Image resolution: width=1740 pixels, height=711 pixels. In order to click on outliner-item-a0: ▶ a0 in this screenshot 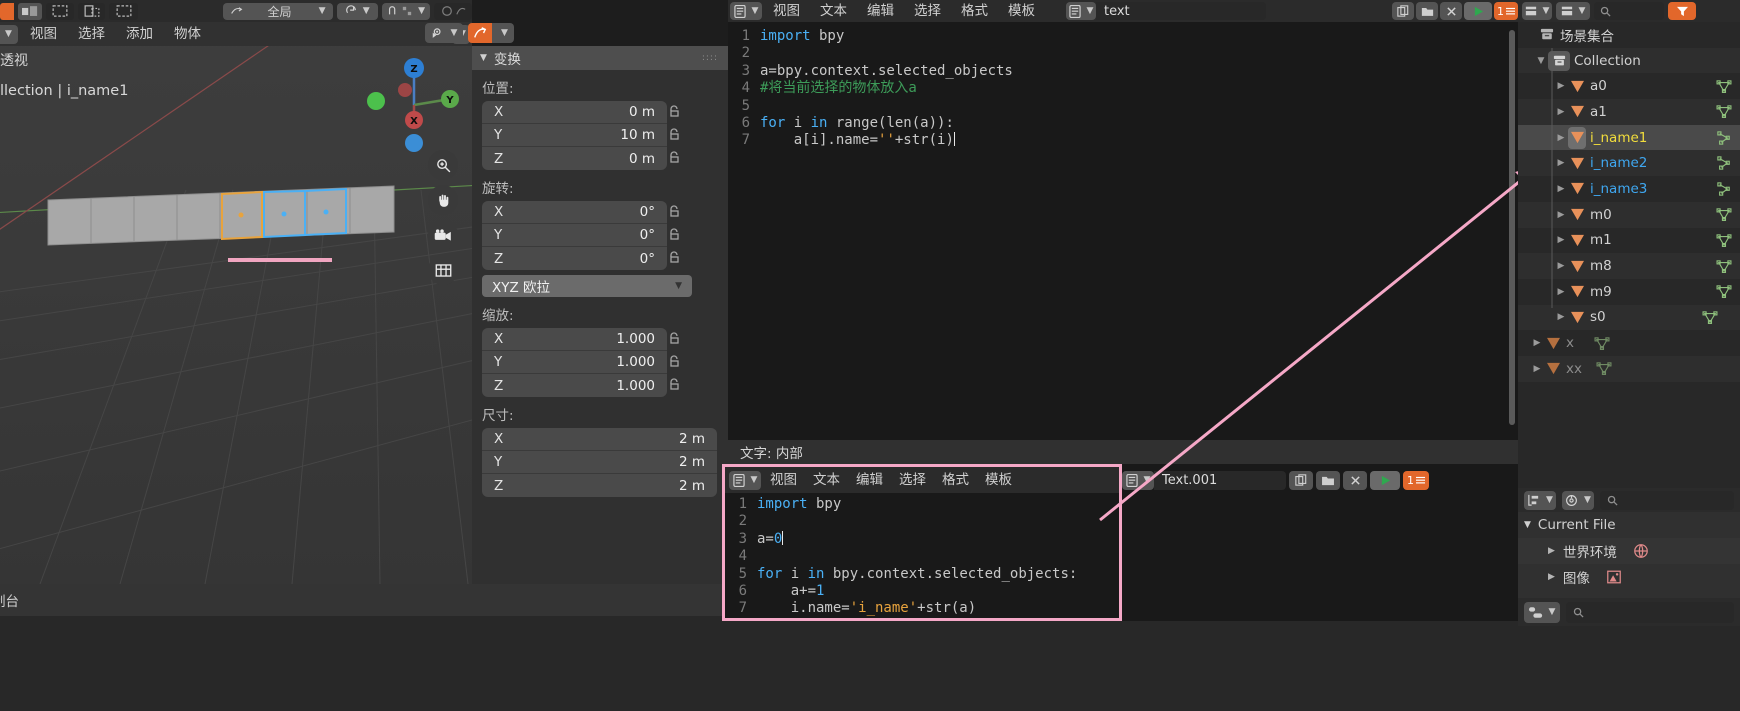, I will do `click(1629, 86)`.